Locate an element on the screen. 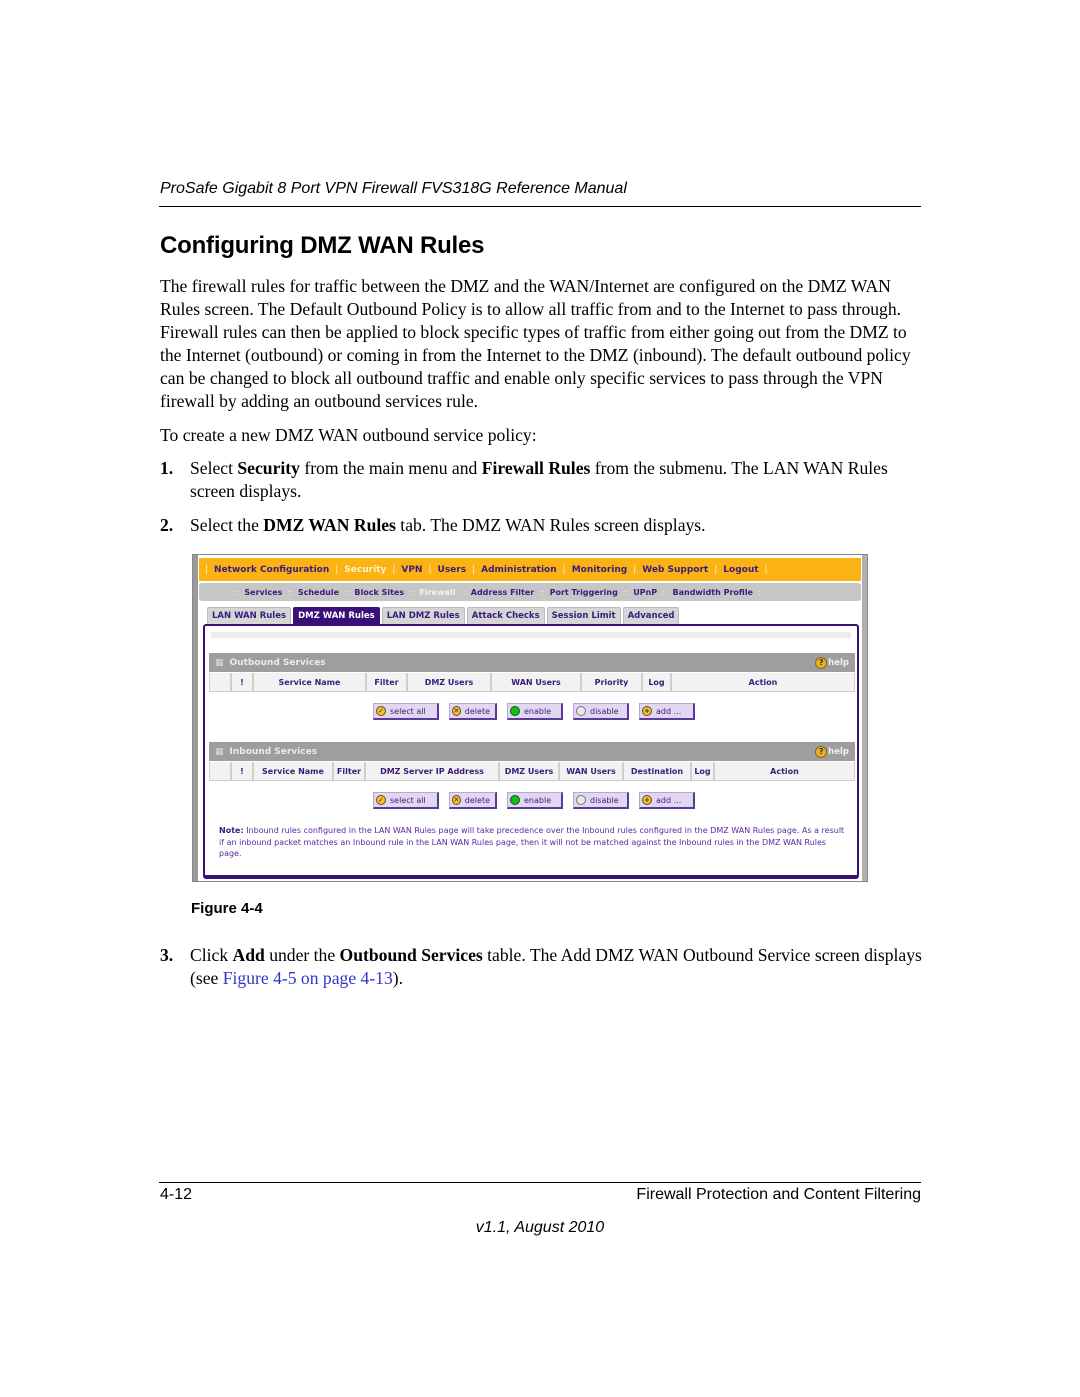 The height and width of the screenshot is (1397, 1080). tab-lan-dmz-rules: LAN DMZ Rules is located at coordinates (423, 615).